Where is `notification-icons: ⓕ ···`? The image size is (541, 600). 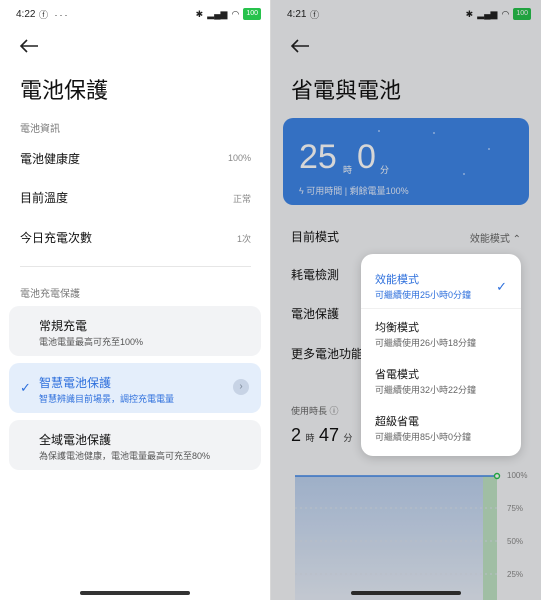 notification-icons: ⓕ ··· is located at coordinates (54, 15).